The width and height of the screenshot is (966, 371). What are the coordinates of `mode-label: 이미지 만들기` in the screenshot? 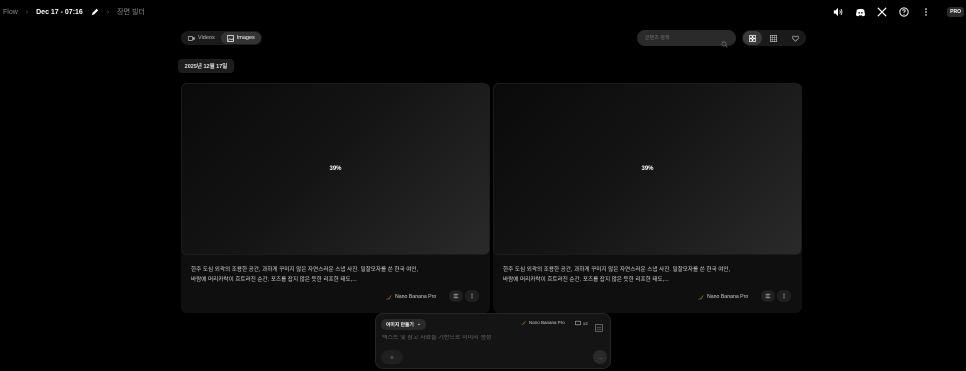 It's located at (400, 325).